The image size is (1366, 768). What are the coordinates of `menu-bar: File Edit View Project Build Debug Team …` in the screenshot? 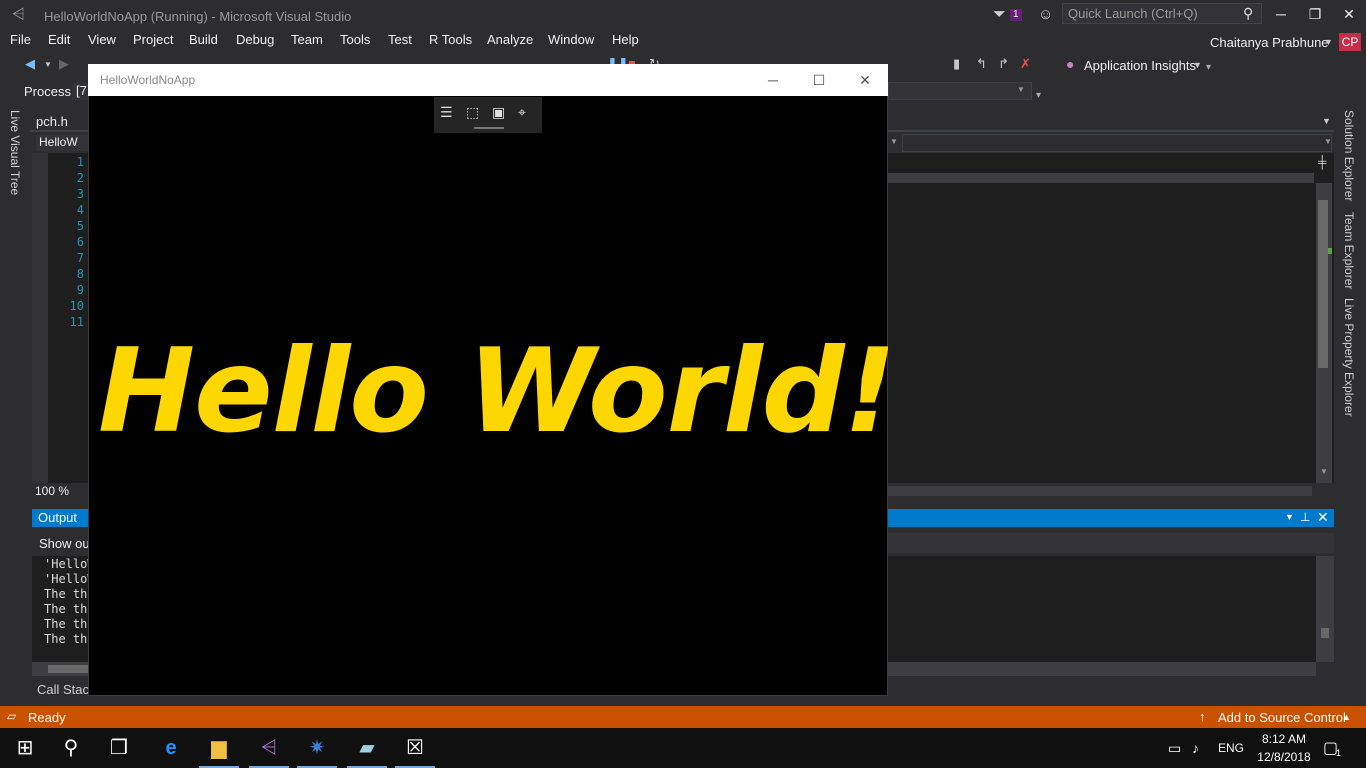 It's located at (683, 42).